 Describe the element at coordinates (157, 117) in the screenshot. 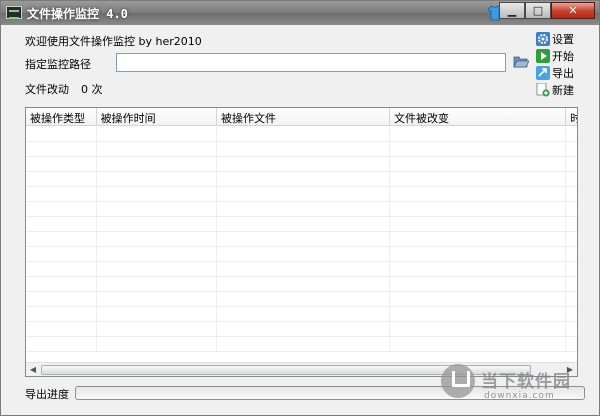

I see `column-header-time: 被操作时间` at that location.